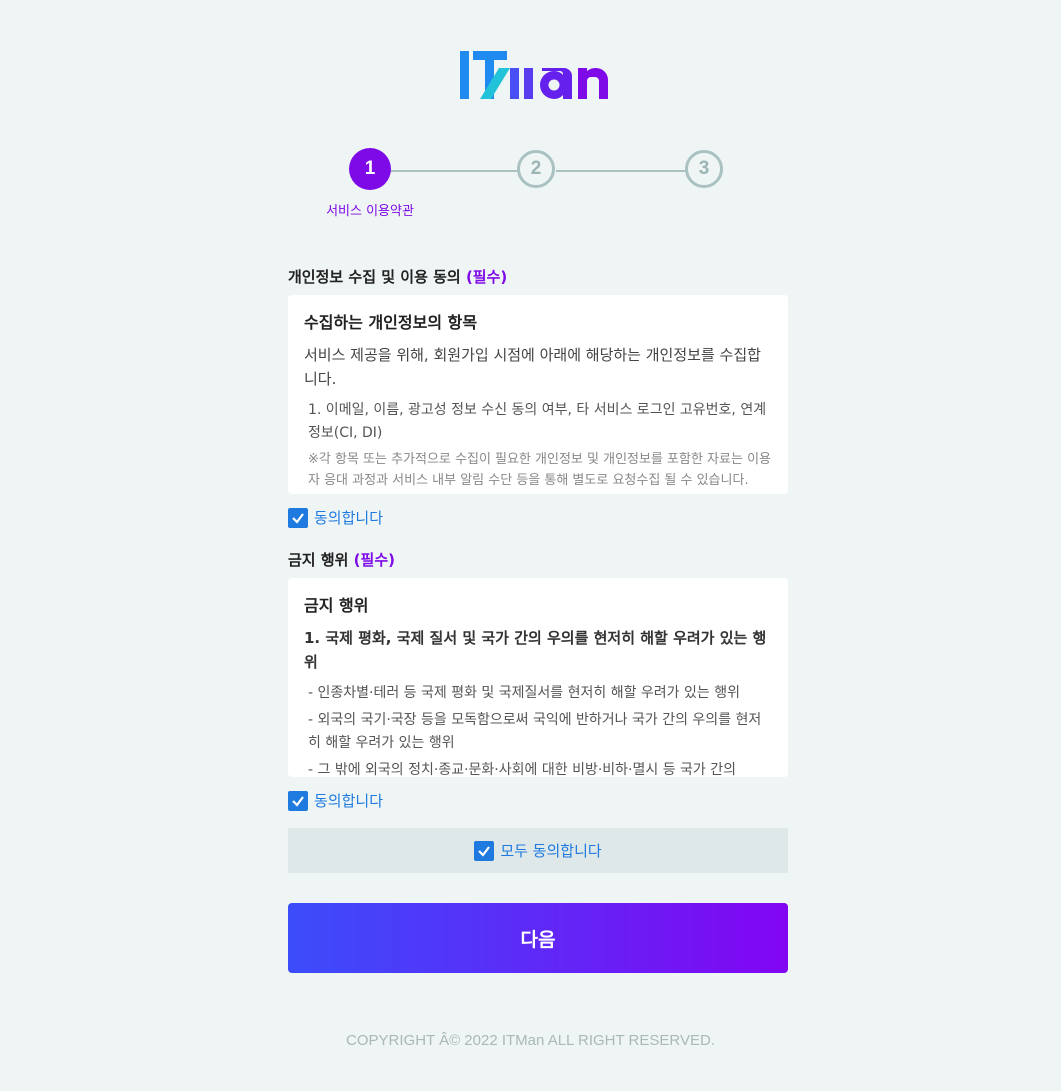 This screenshot has height=1091, width=1061. Describe the element at coordinates (551, 851) in the screenshot. I see `agree-all-label: 모두 동의합니다` at that location.